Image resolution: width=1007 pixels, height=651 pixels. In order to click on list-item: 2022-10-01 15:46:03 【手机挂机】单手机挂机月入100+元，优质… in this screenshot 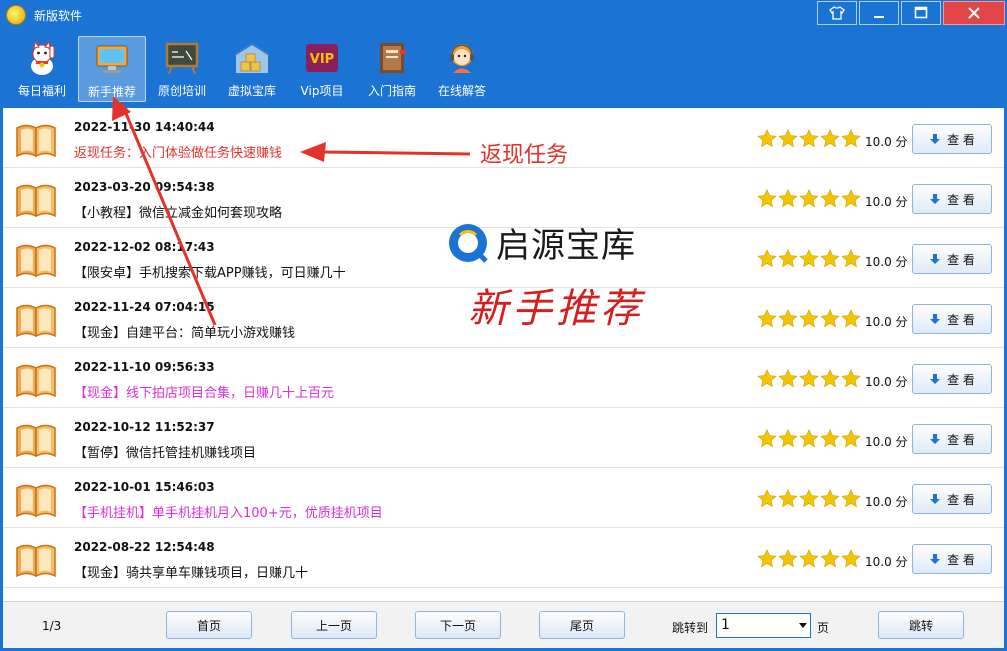, I will do `click(503, 498)`.